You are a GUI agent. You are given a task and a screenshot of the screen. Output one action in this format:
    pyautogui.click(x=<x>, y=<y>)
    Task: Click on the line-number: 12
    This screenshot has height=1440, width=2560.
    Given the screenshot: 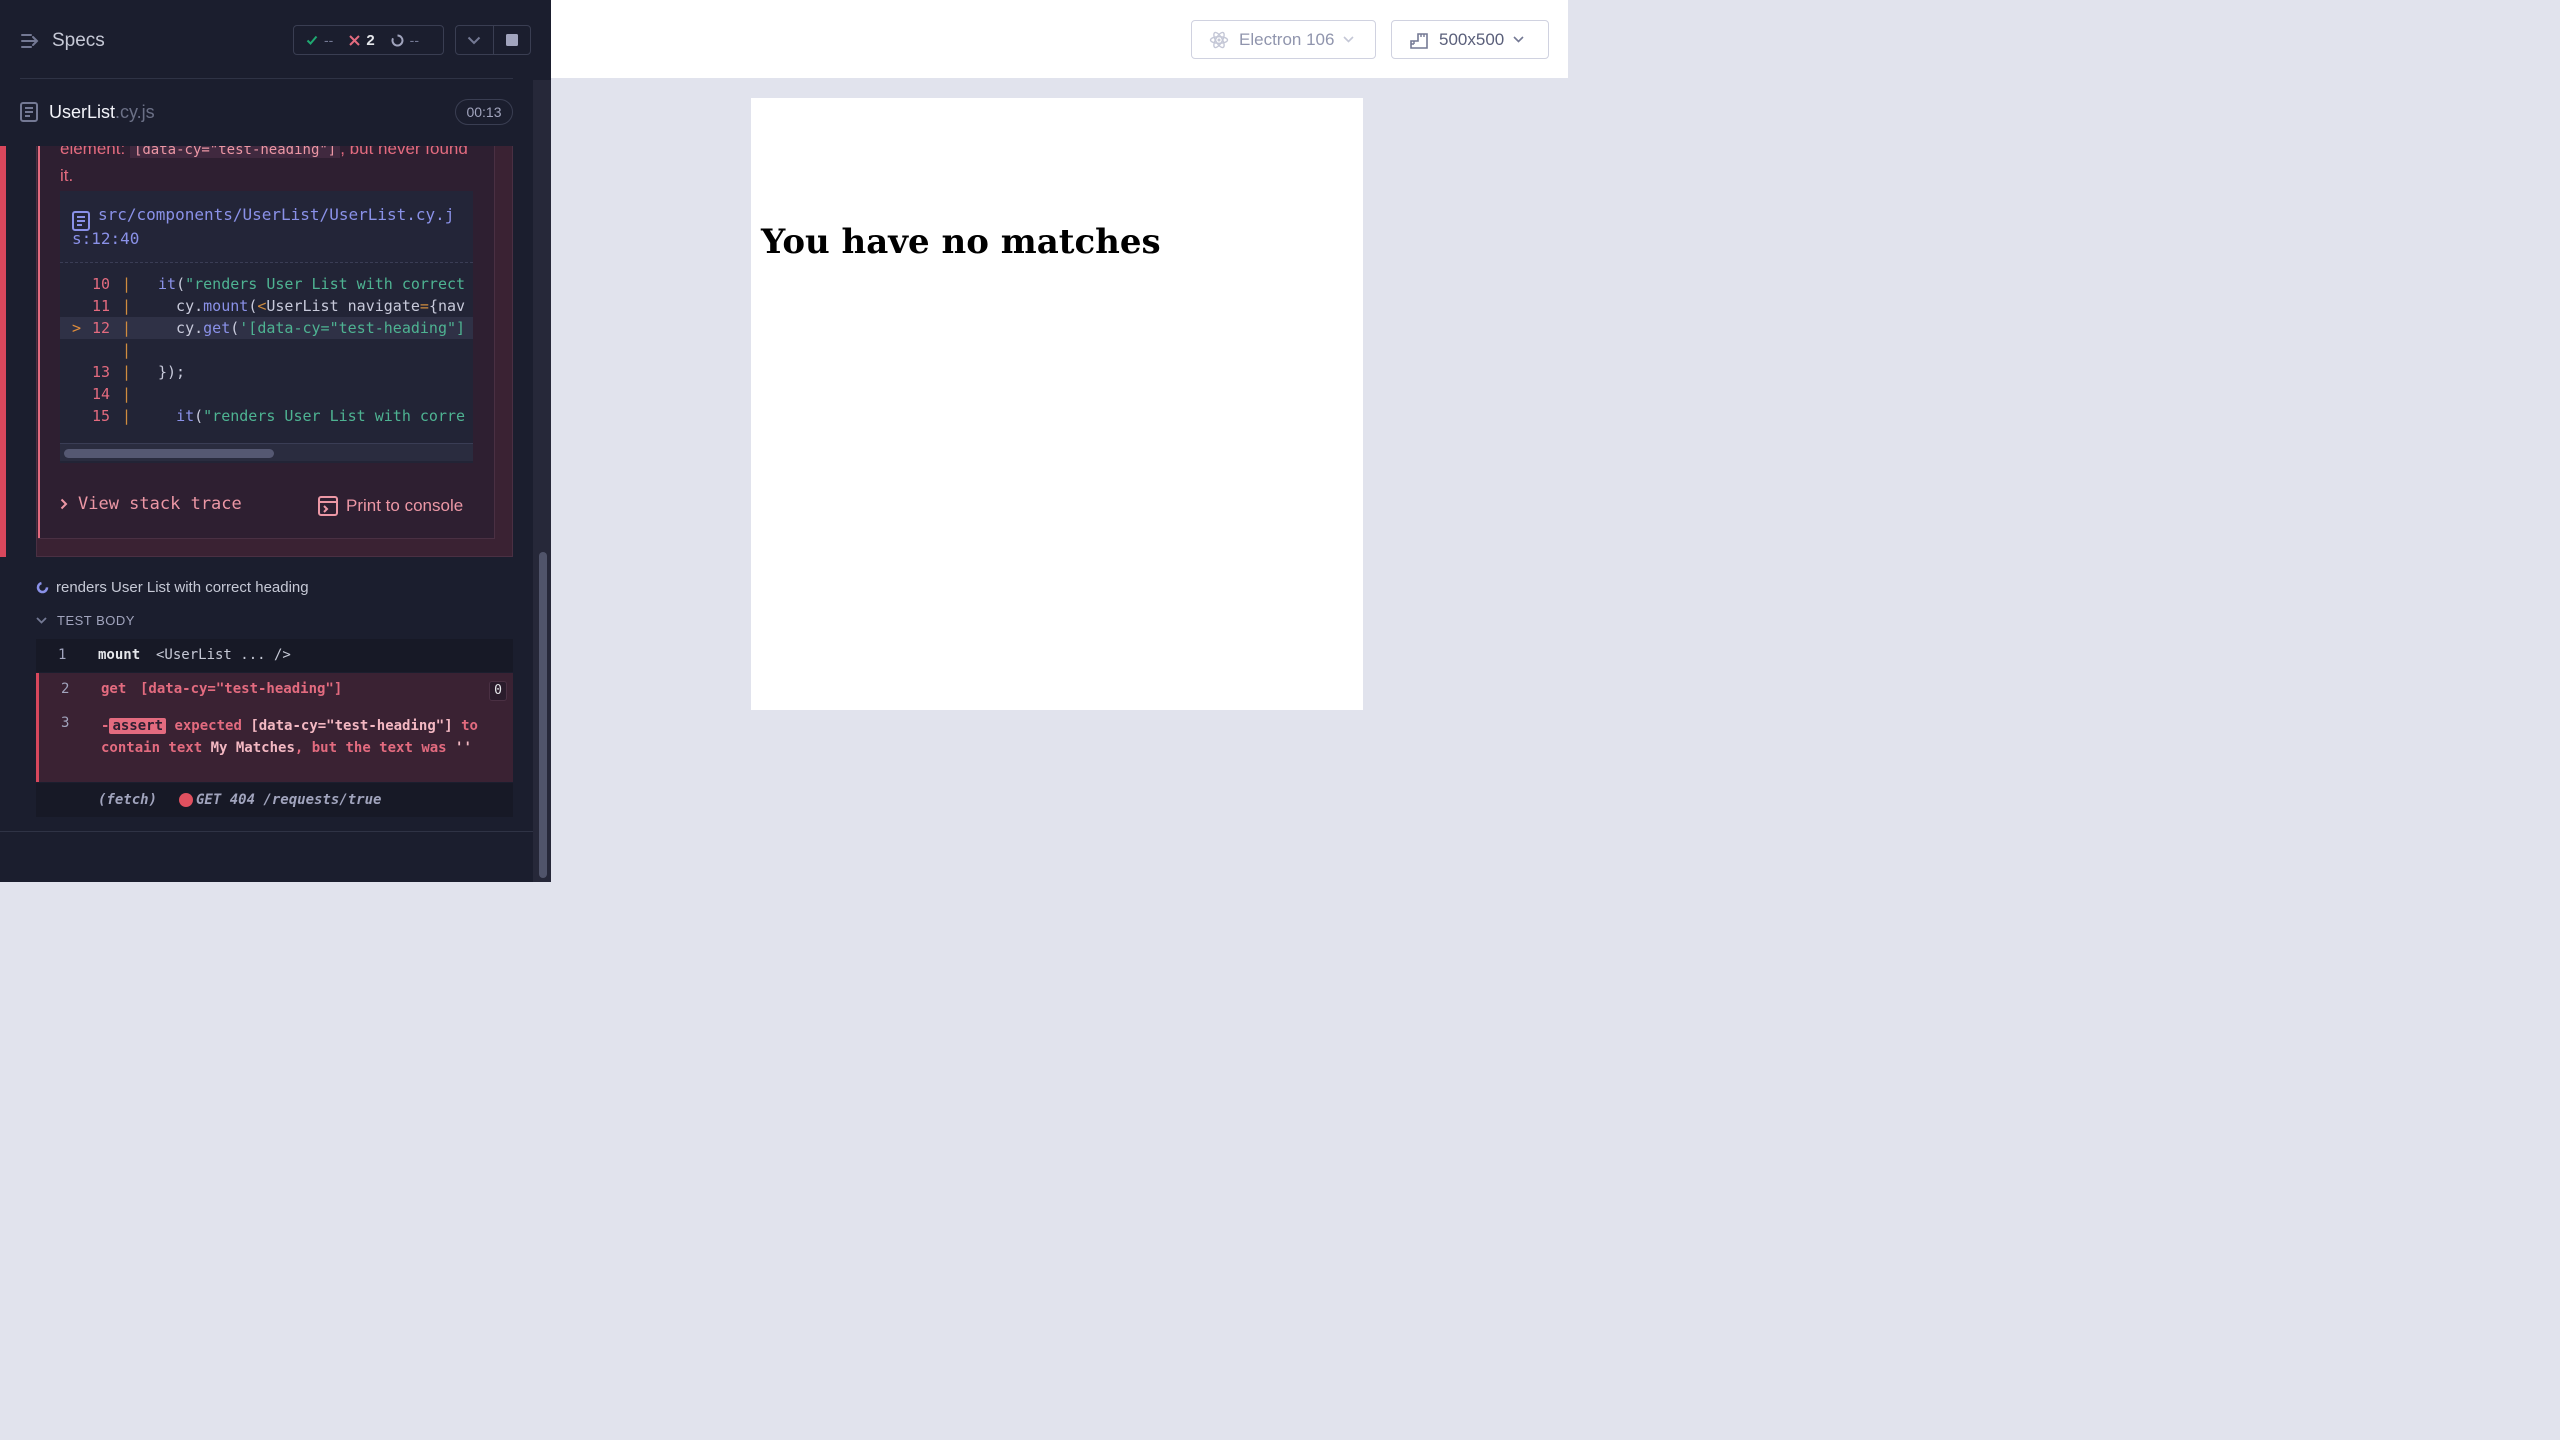 What is the action you would take?
    pyautogui.click(x=100, y=328)
    